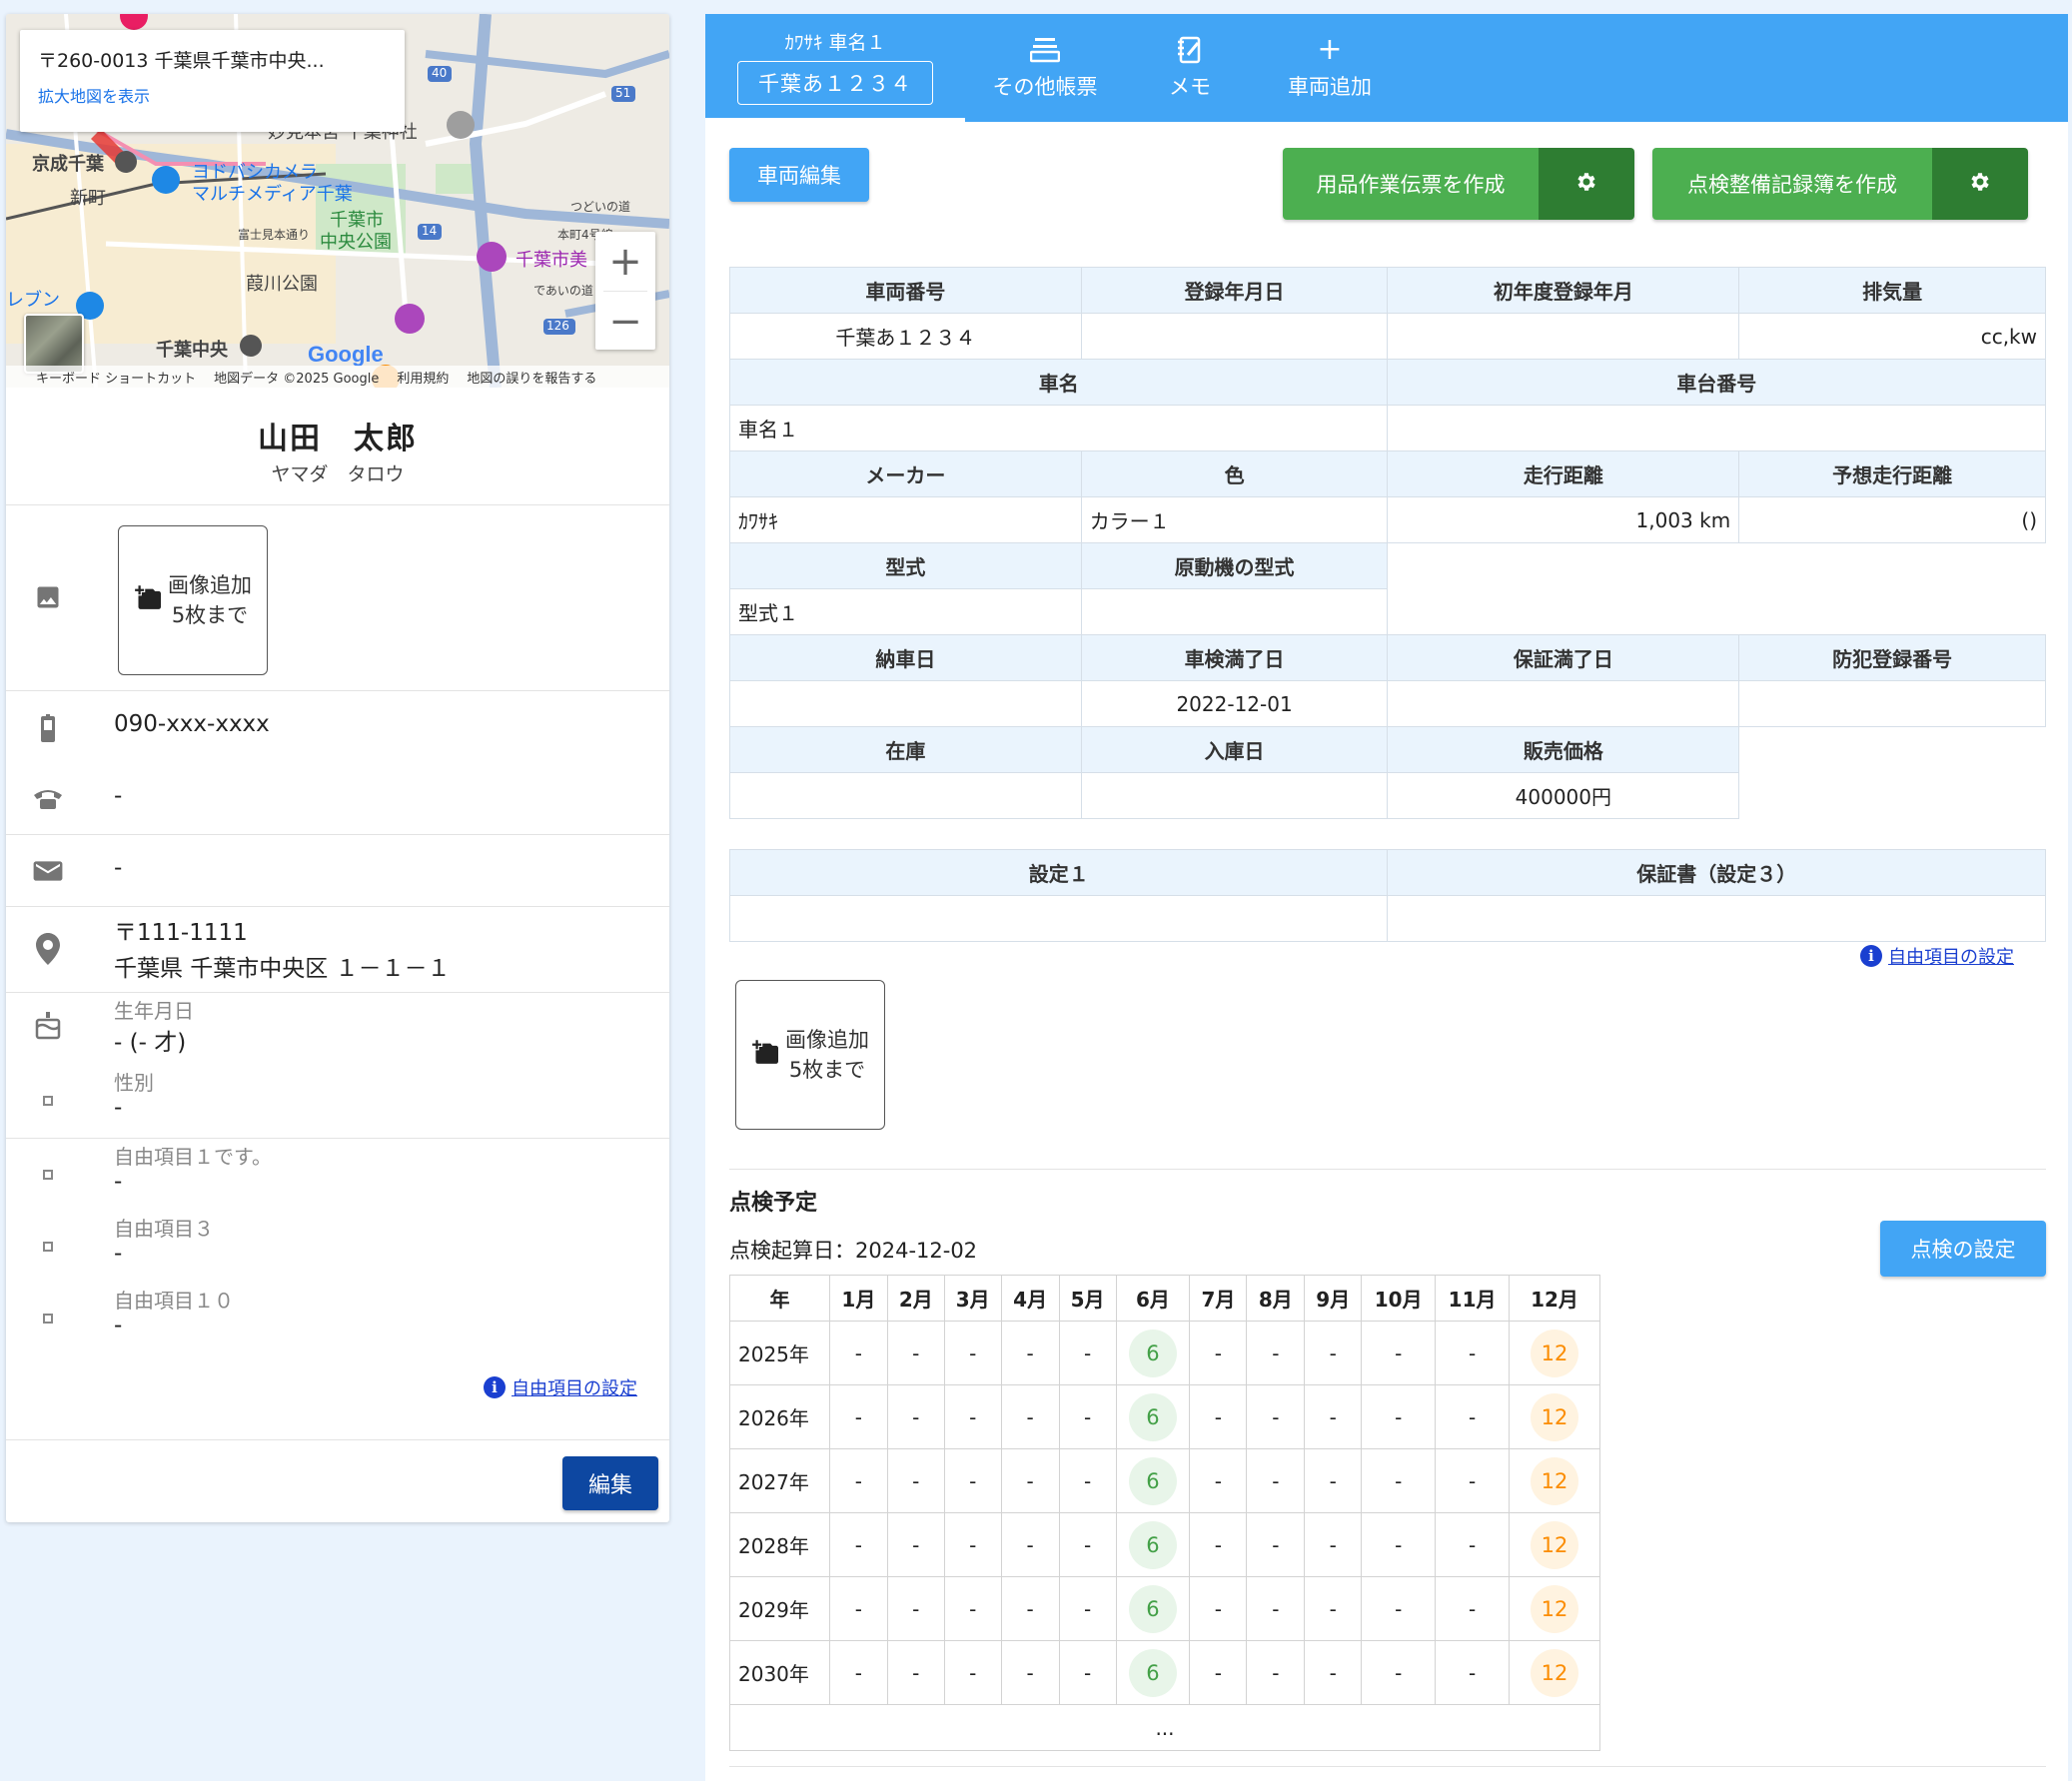 Image resolution: width=2072 pixels, height=1781 pixels. I want to click on tab-memo: メモ, so click(1190, 68).